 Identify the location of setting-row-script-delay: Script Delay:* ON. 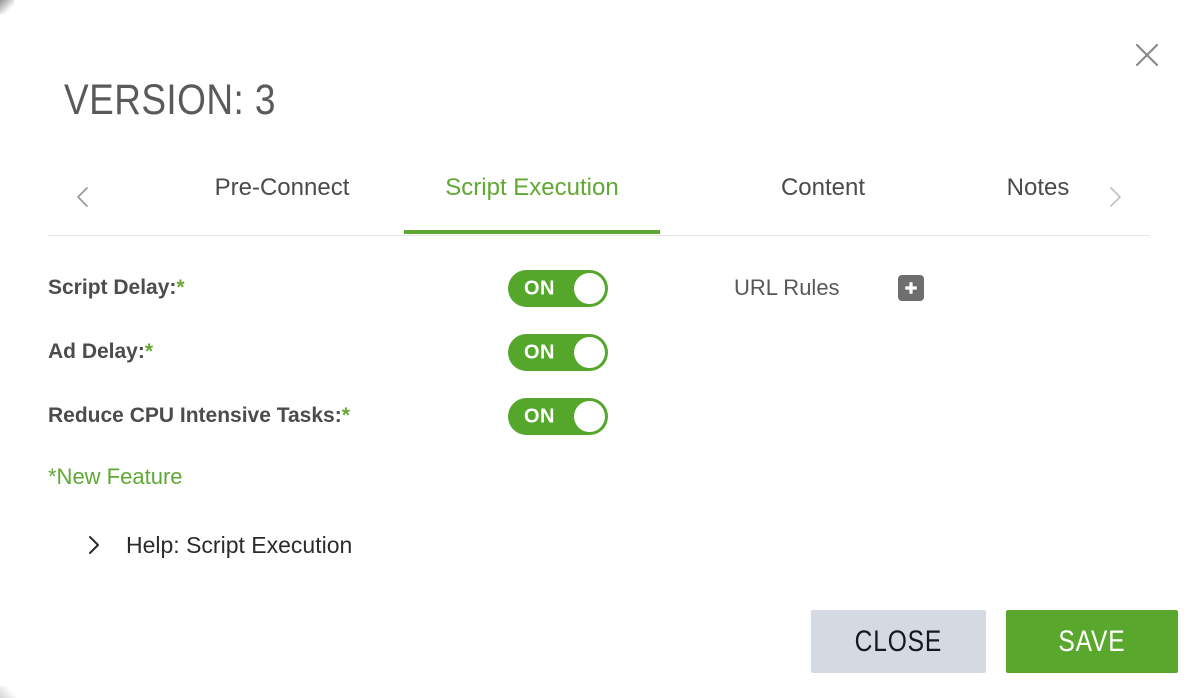
(599, 298).